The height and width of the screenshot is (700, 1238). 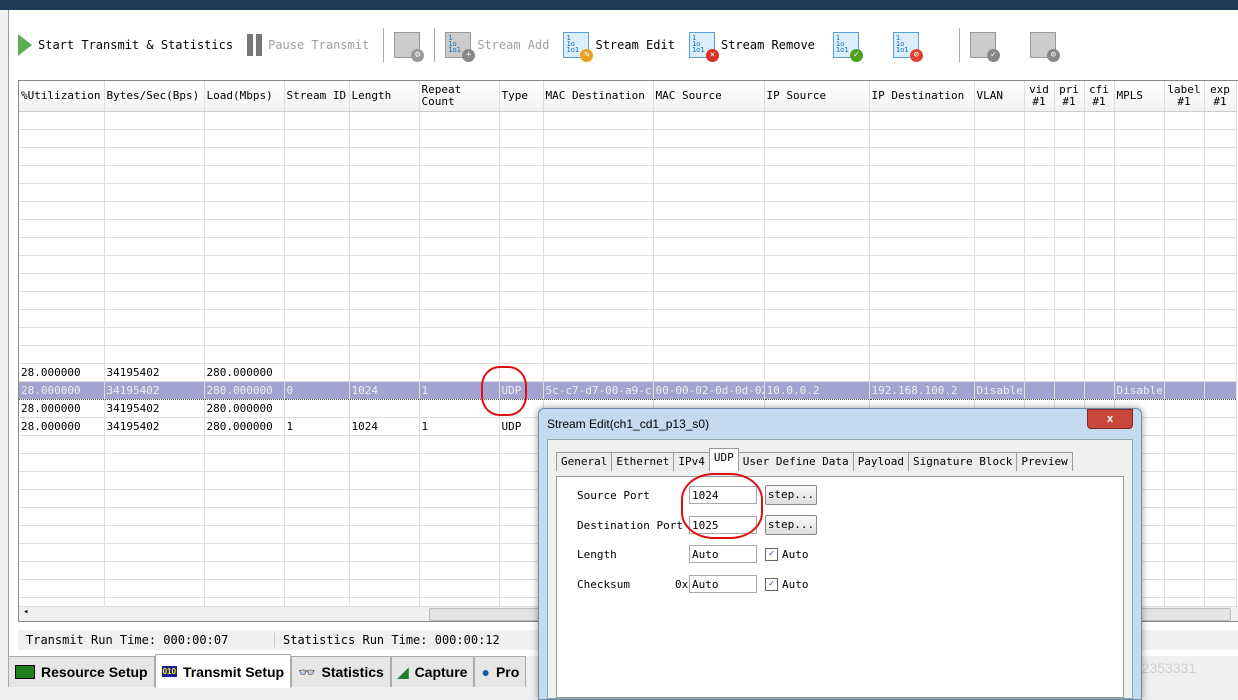 I want to click on stream-edit-icon: 1 1o 1o1 ✎, so click(x=578, y=47).